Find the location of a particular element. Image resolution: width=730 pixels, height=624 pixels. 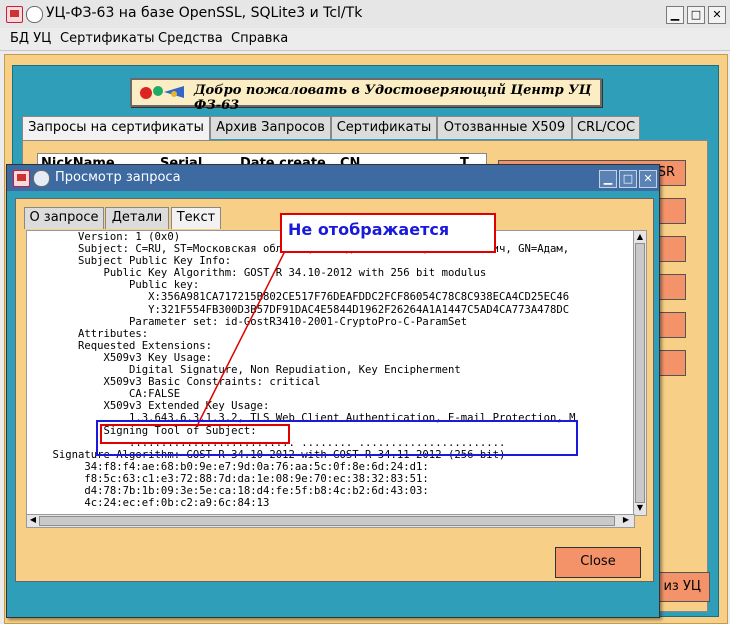

annotation-callout: Не отображается is located at coordinates (388, 233).